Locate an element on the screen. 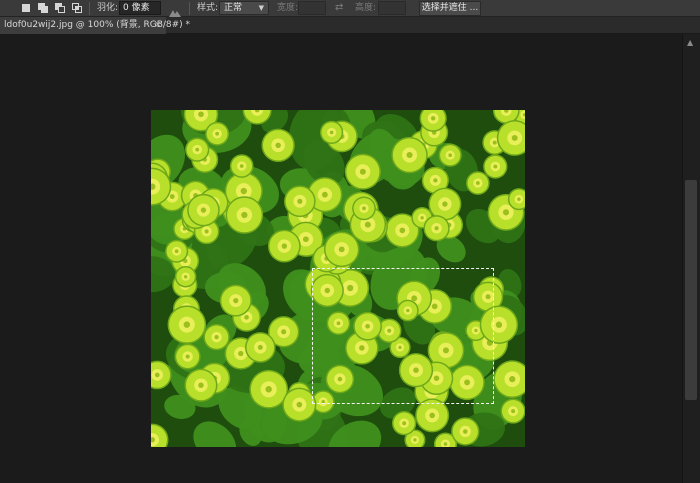 The image size is (700, 483). intersect-selection-icon is located at coordinates (77, 8).